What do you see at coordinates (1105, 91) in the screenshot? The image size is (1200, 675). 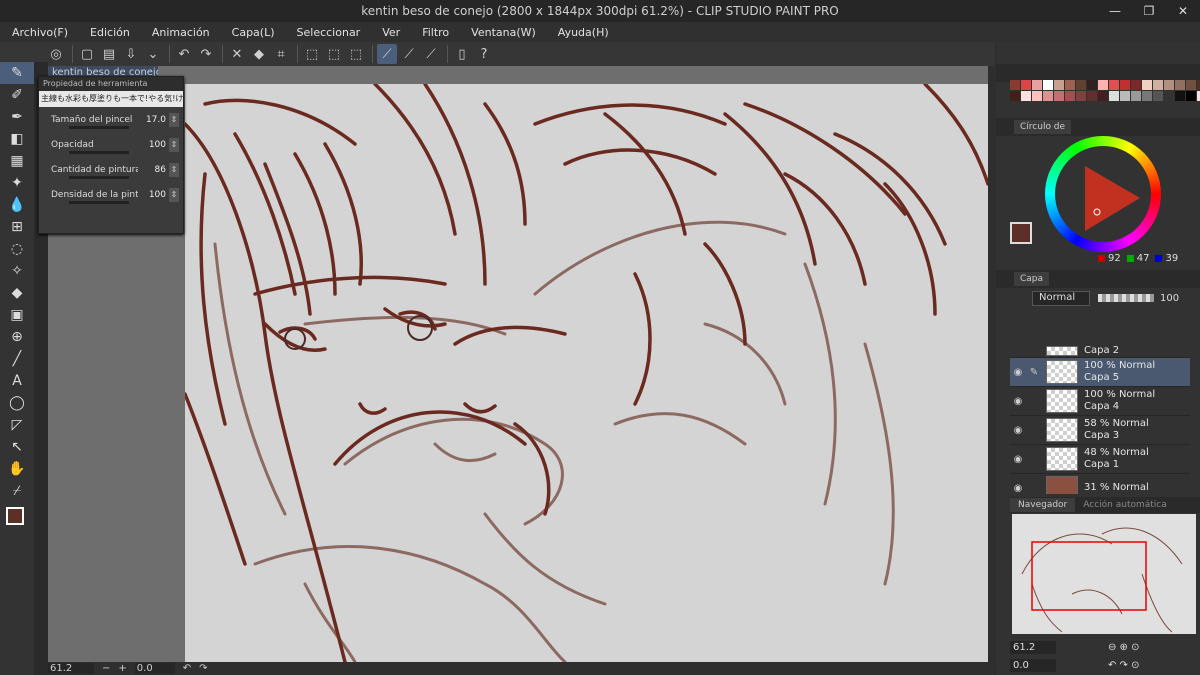 I see `color-set-swatches` at bounding box center [1105, 91].